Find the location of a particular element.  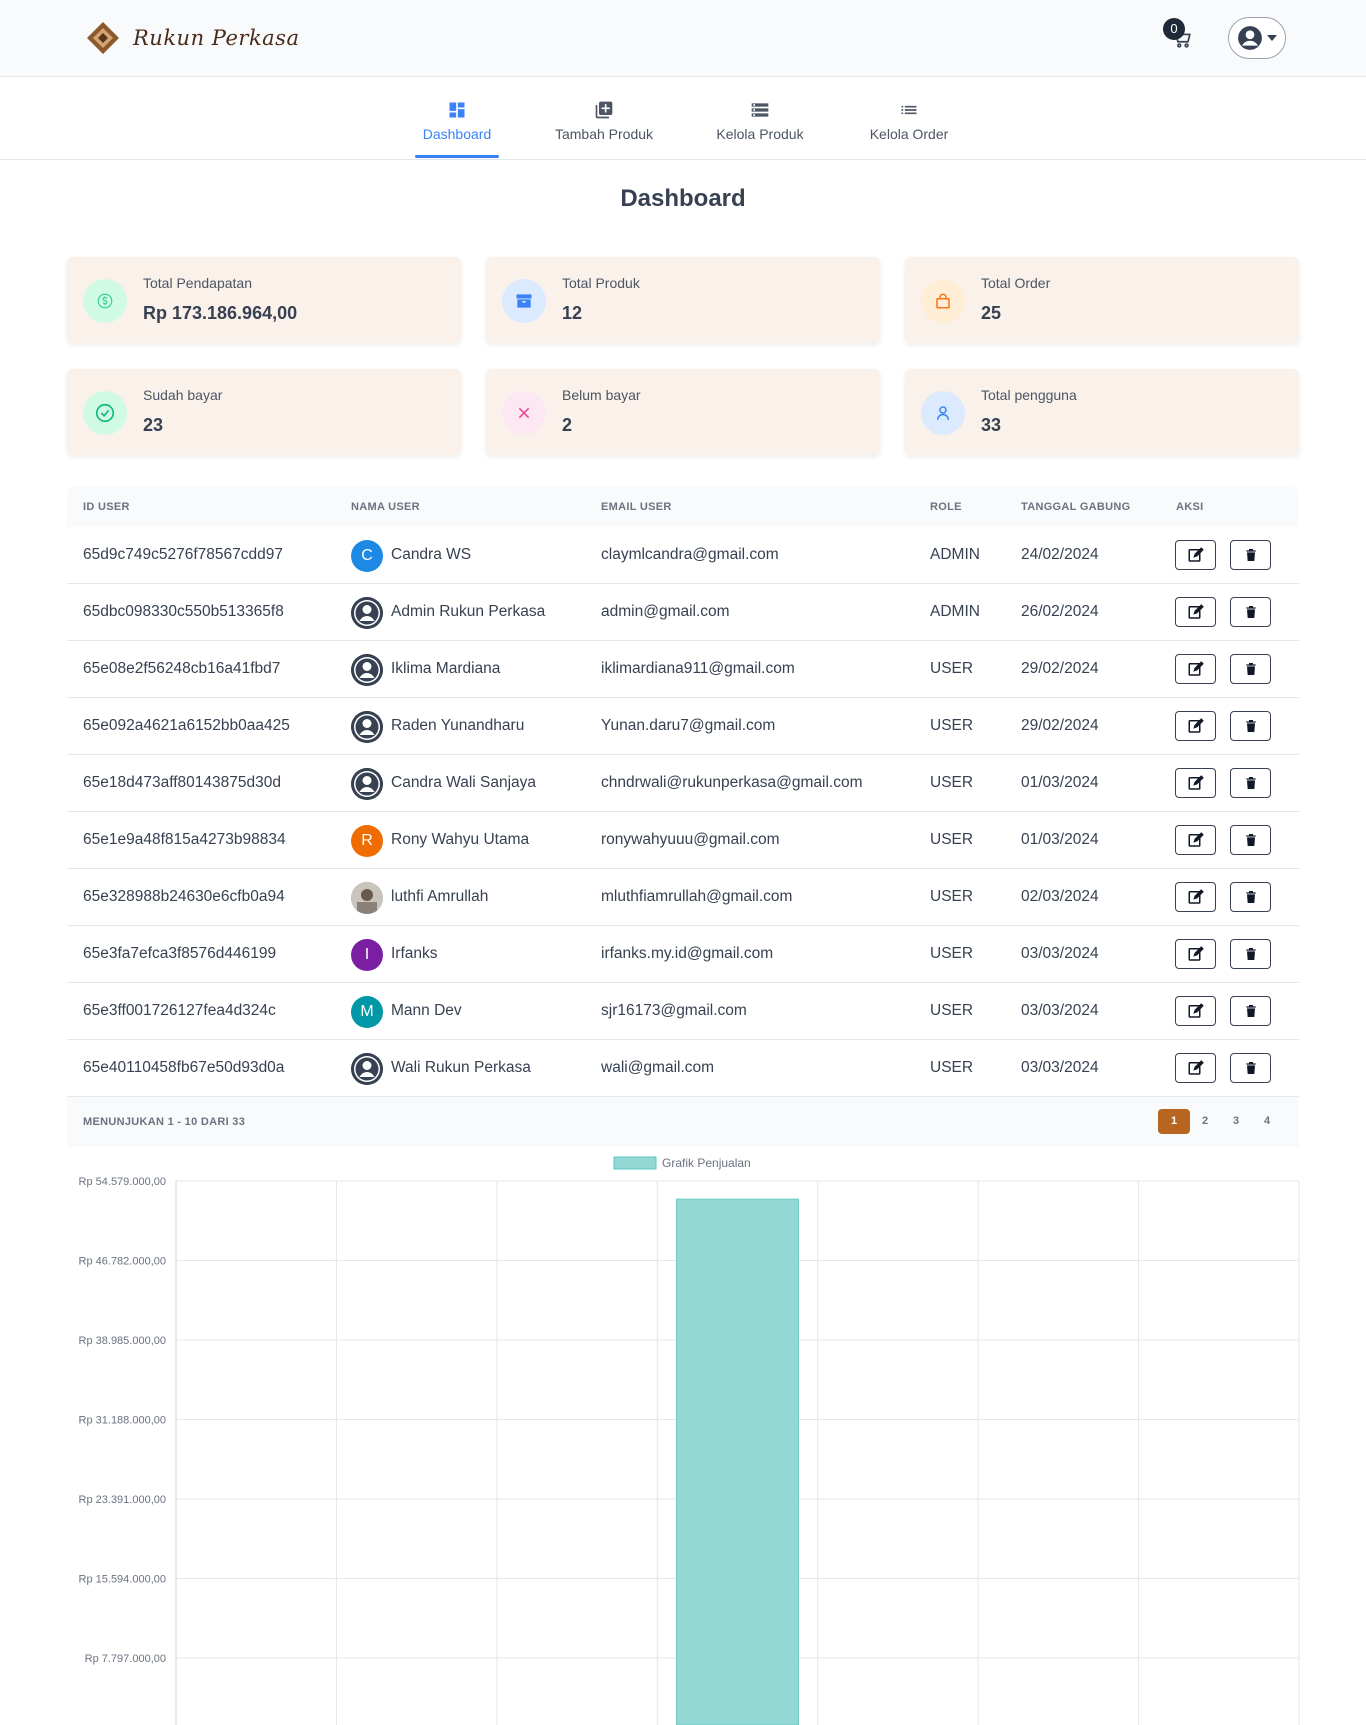

bag-icon is located at coordinates (943, 301).